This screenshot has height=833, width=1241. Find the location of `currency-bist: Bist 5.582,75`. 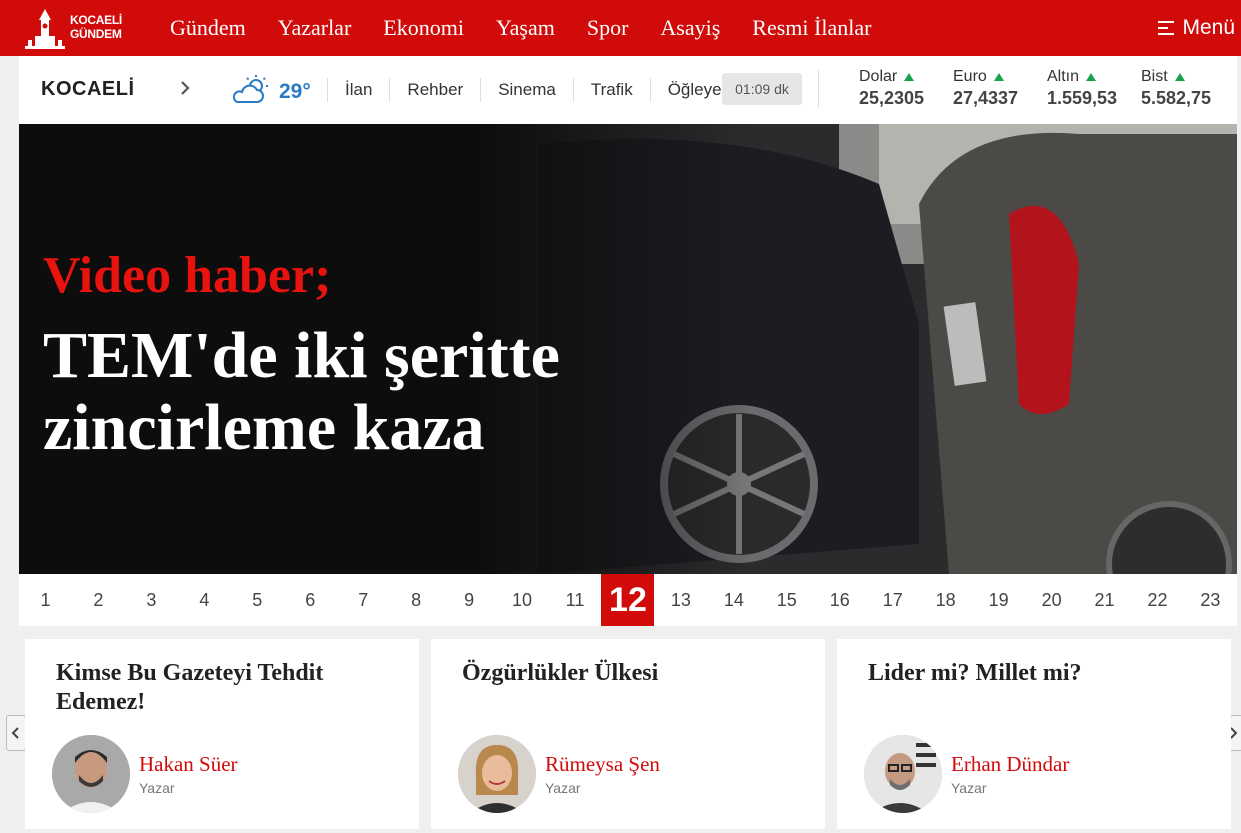

currency-bist: Bist 5.582,75 is located at coordinates (1188, 88).